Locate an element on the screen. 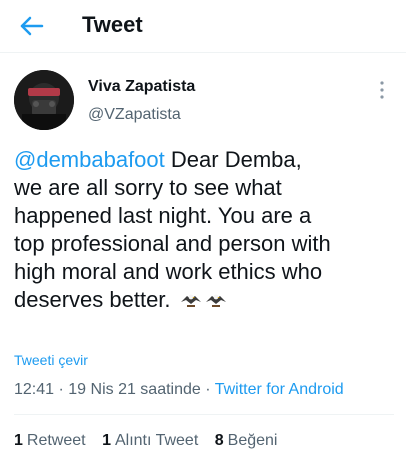 Image resolution: width=406 pixels, height=457 pixels. likes-stat: 8 Beğeni is located at coordinates (246, 441).